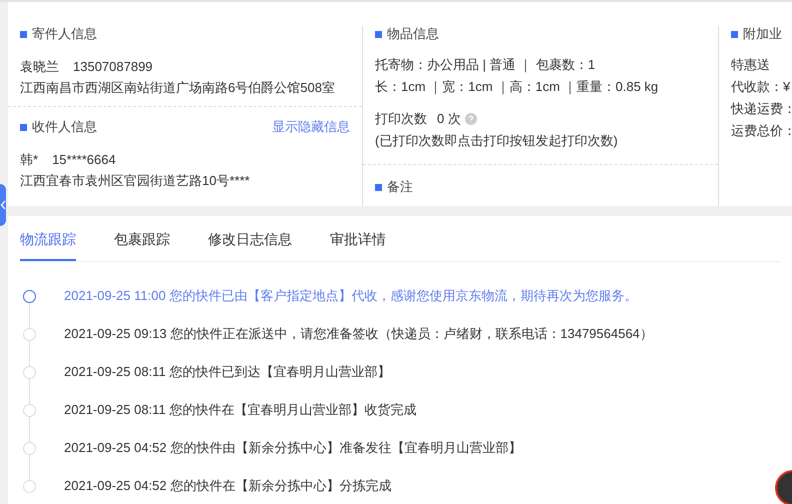 This screenshot has height=504, width=792. What do you see at coordinates (48, 246) in the screenshot?
I see `tab: 物流跟踪` at bounding box center [48, 246].